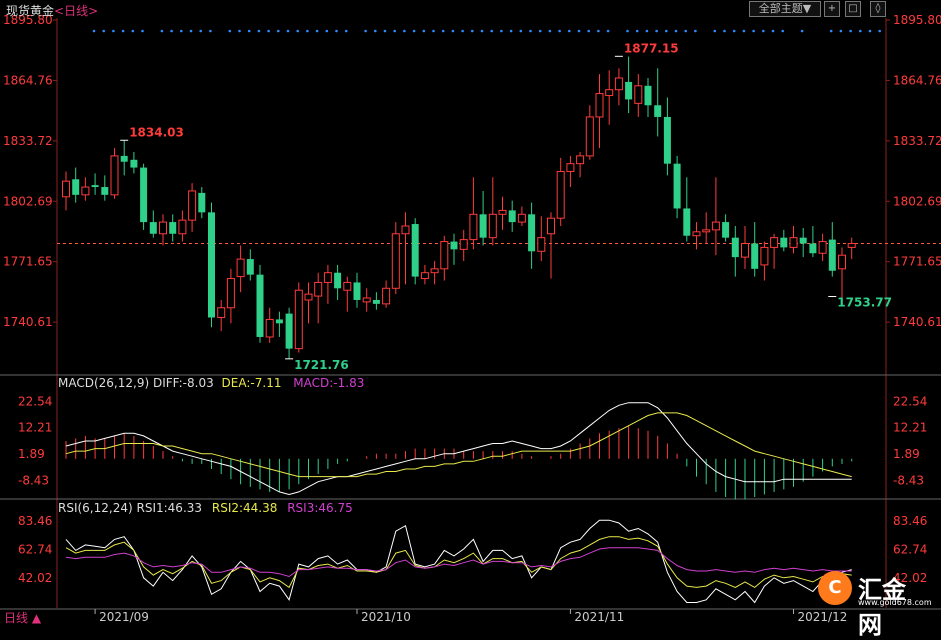 The height and width of the screenshot is (640, 941). I want to click on rsi2-line, so click(458, 562).